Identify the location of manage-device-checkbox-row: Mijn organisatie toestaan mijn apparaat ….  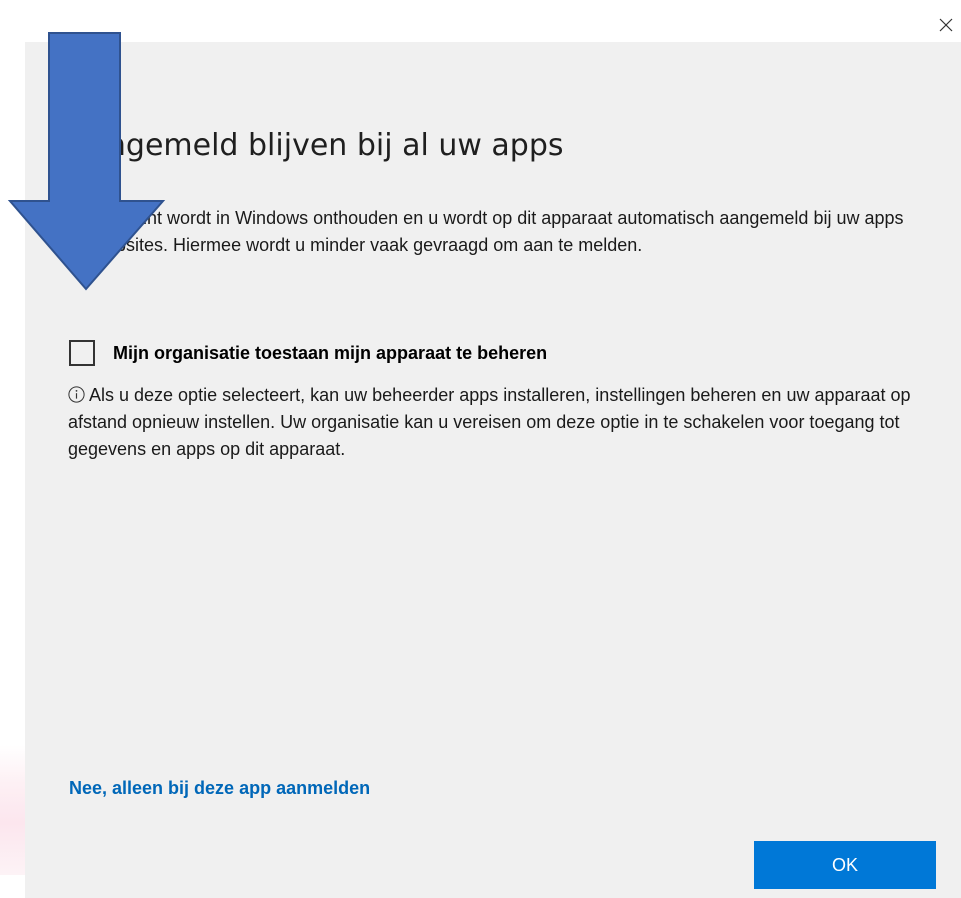
(308, 353).